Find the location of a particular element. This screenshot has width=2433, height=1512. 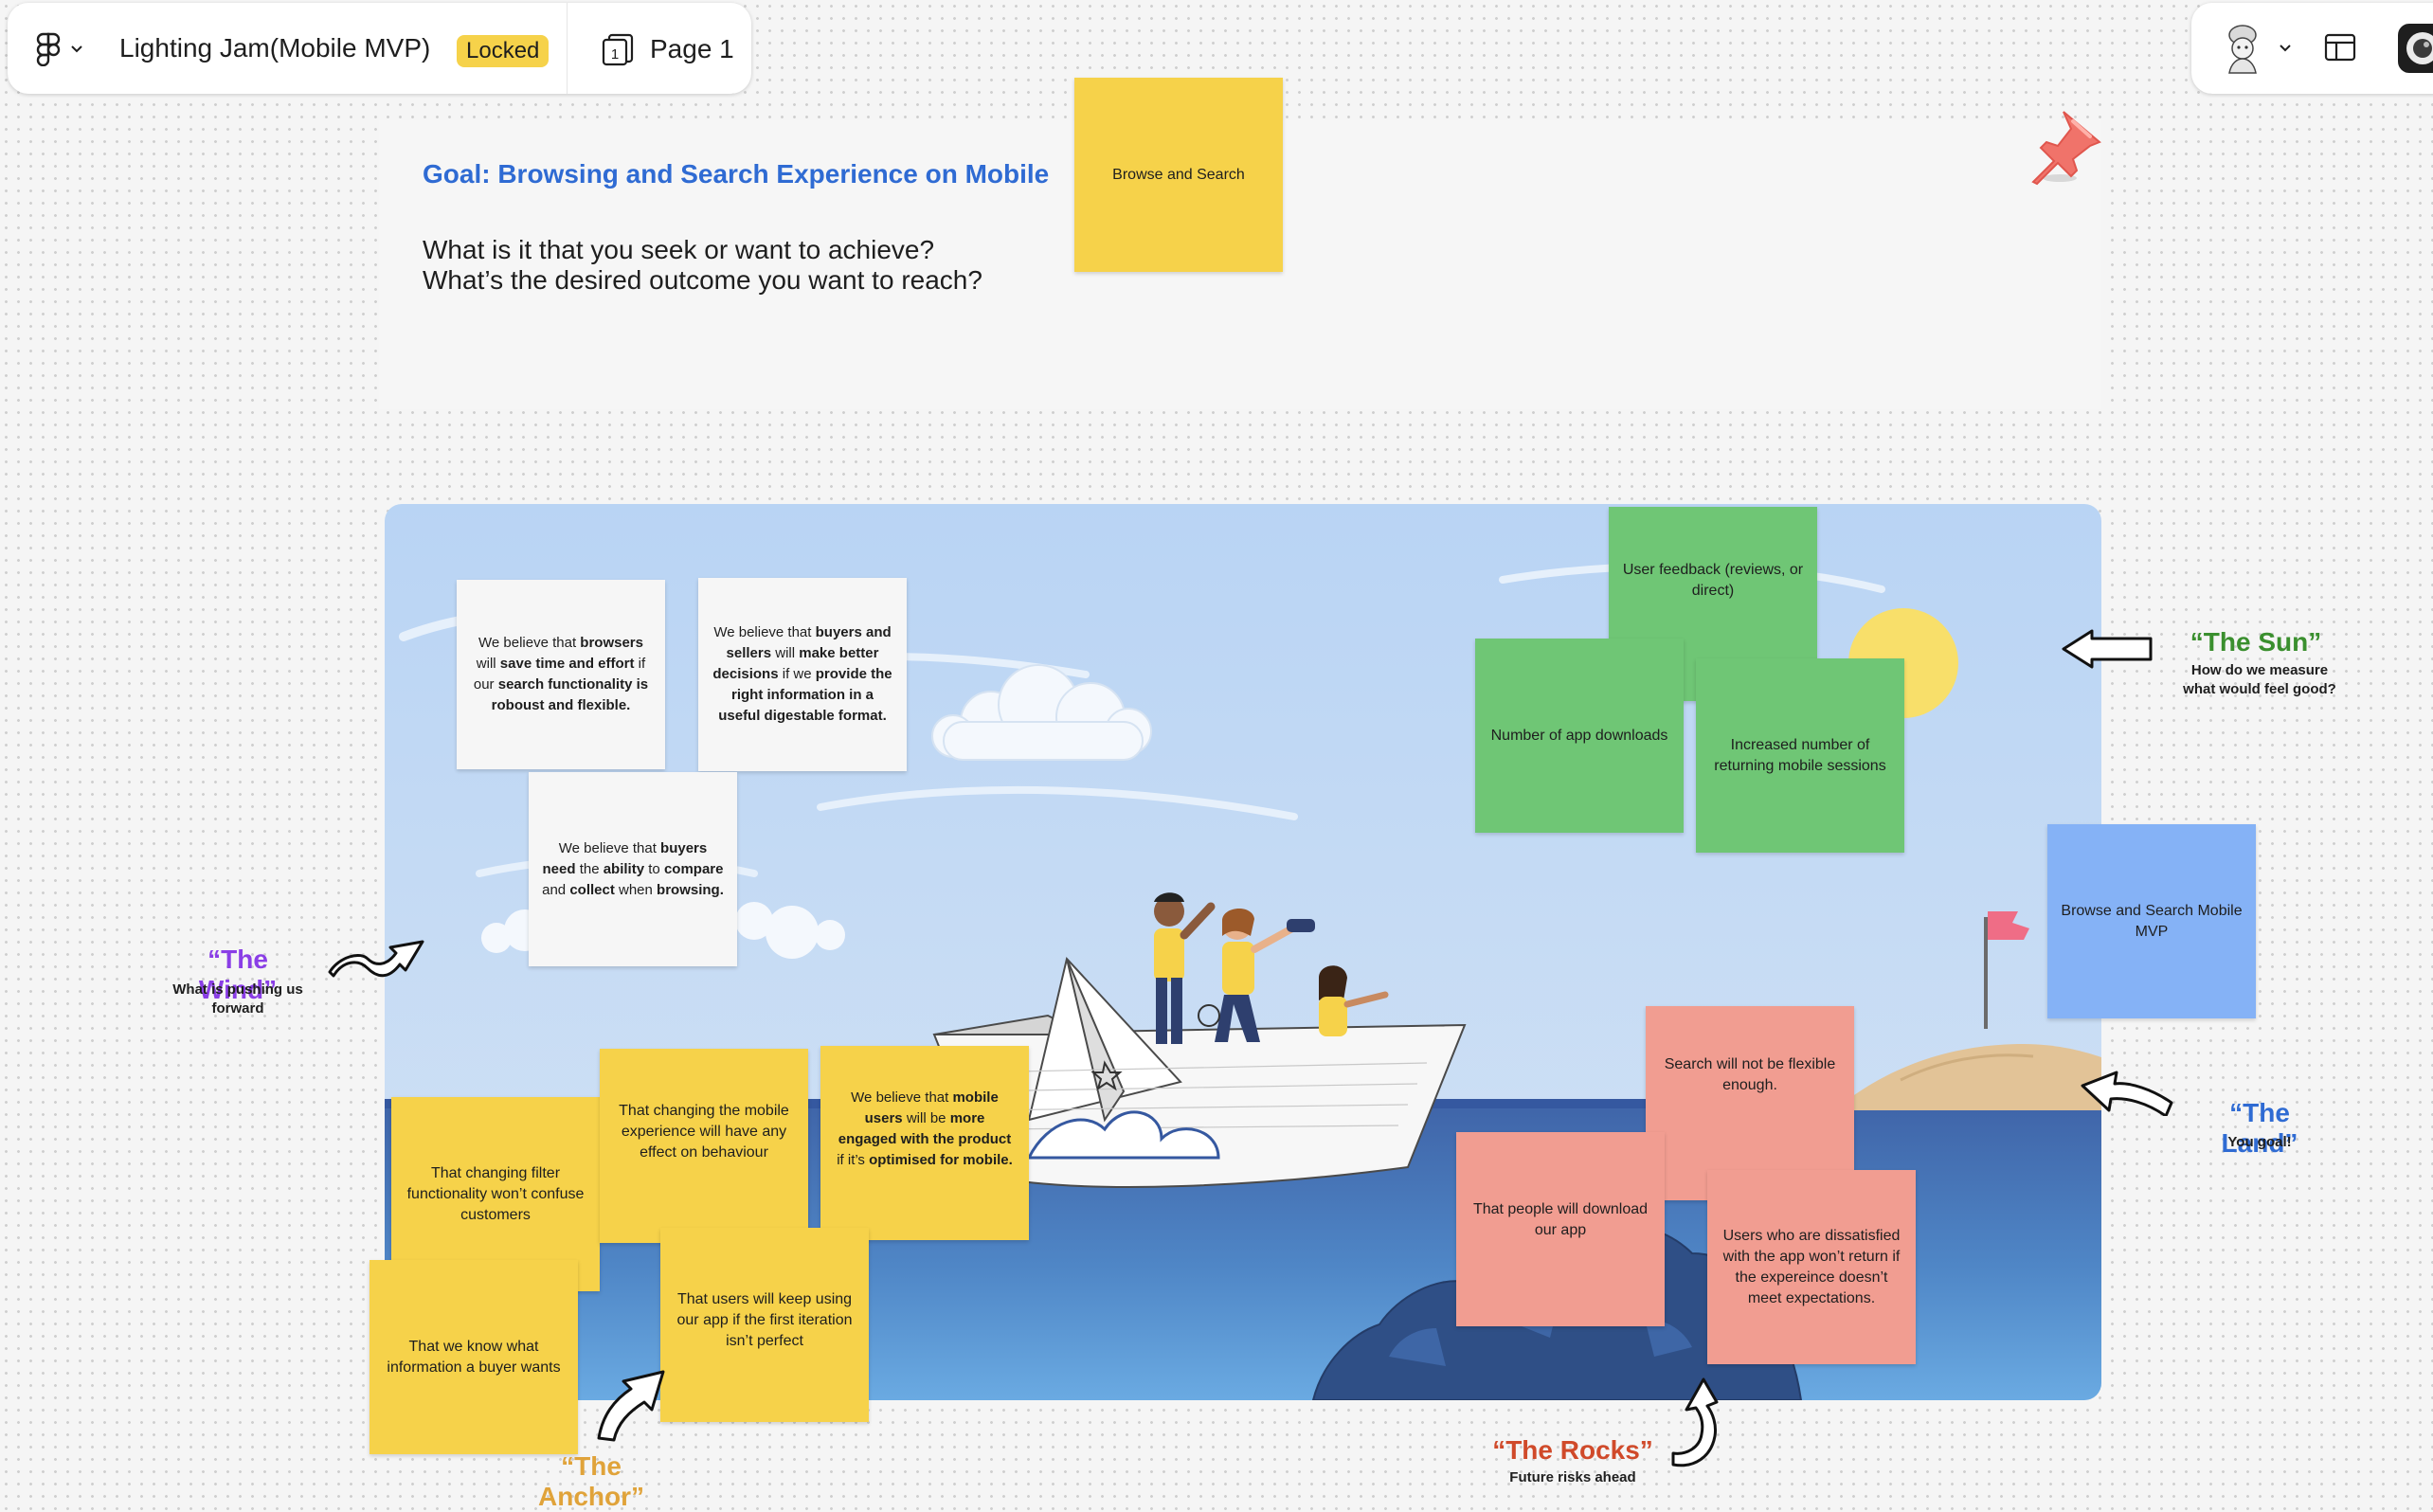

sticky-text: Browse and Search is located at coordinates (1178, 174).